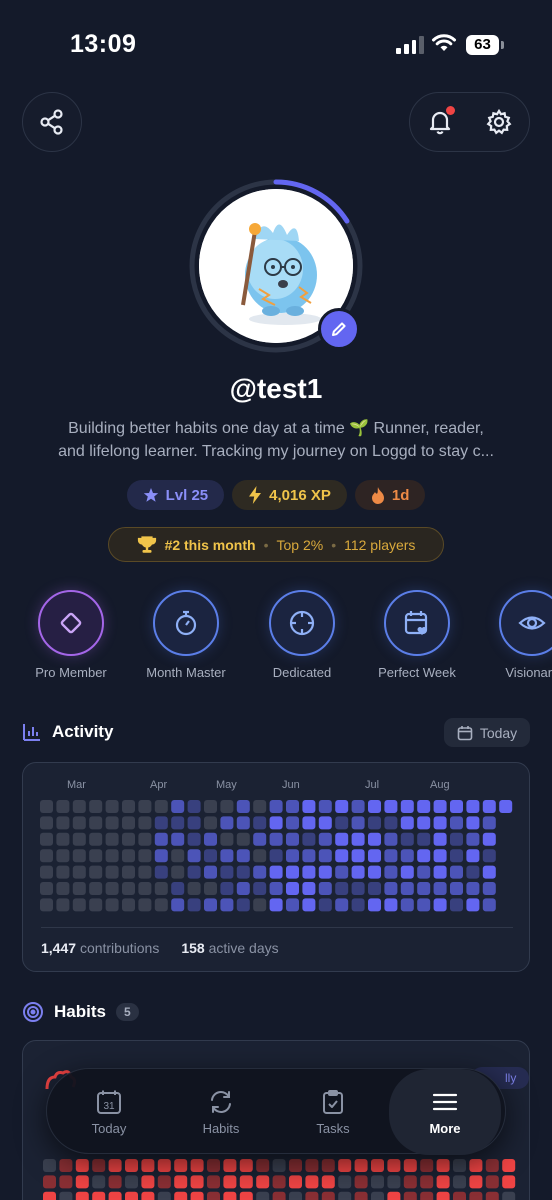 This screenshot has height=1200, width=552. I want to click on streak-chip: 1d, so click(390, 495).